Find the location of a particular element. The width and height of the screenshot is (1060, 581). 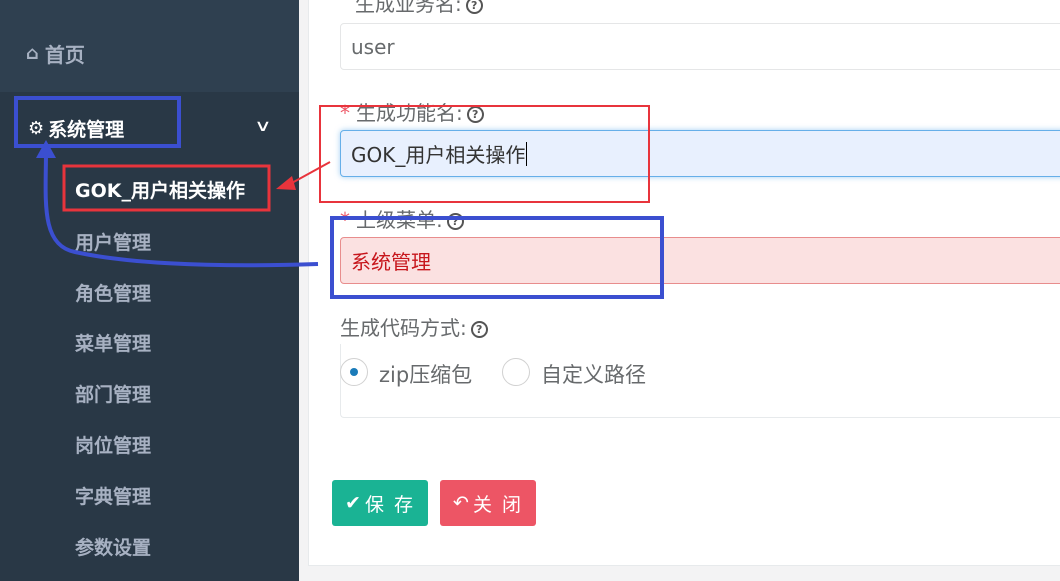

sidebar-item-roles: 角色管理 is located at coordinates (113, 292).